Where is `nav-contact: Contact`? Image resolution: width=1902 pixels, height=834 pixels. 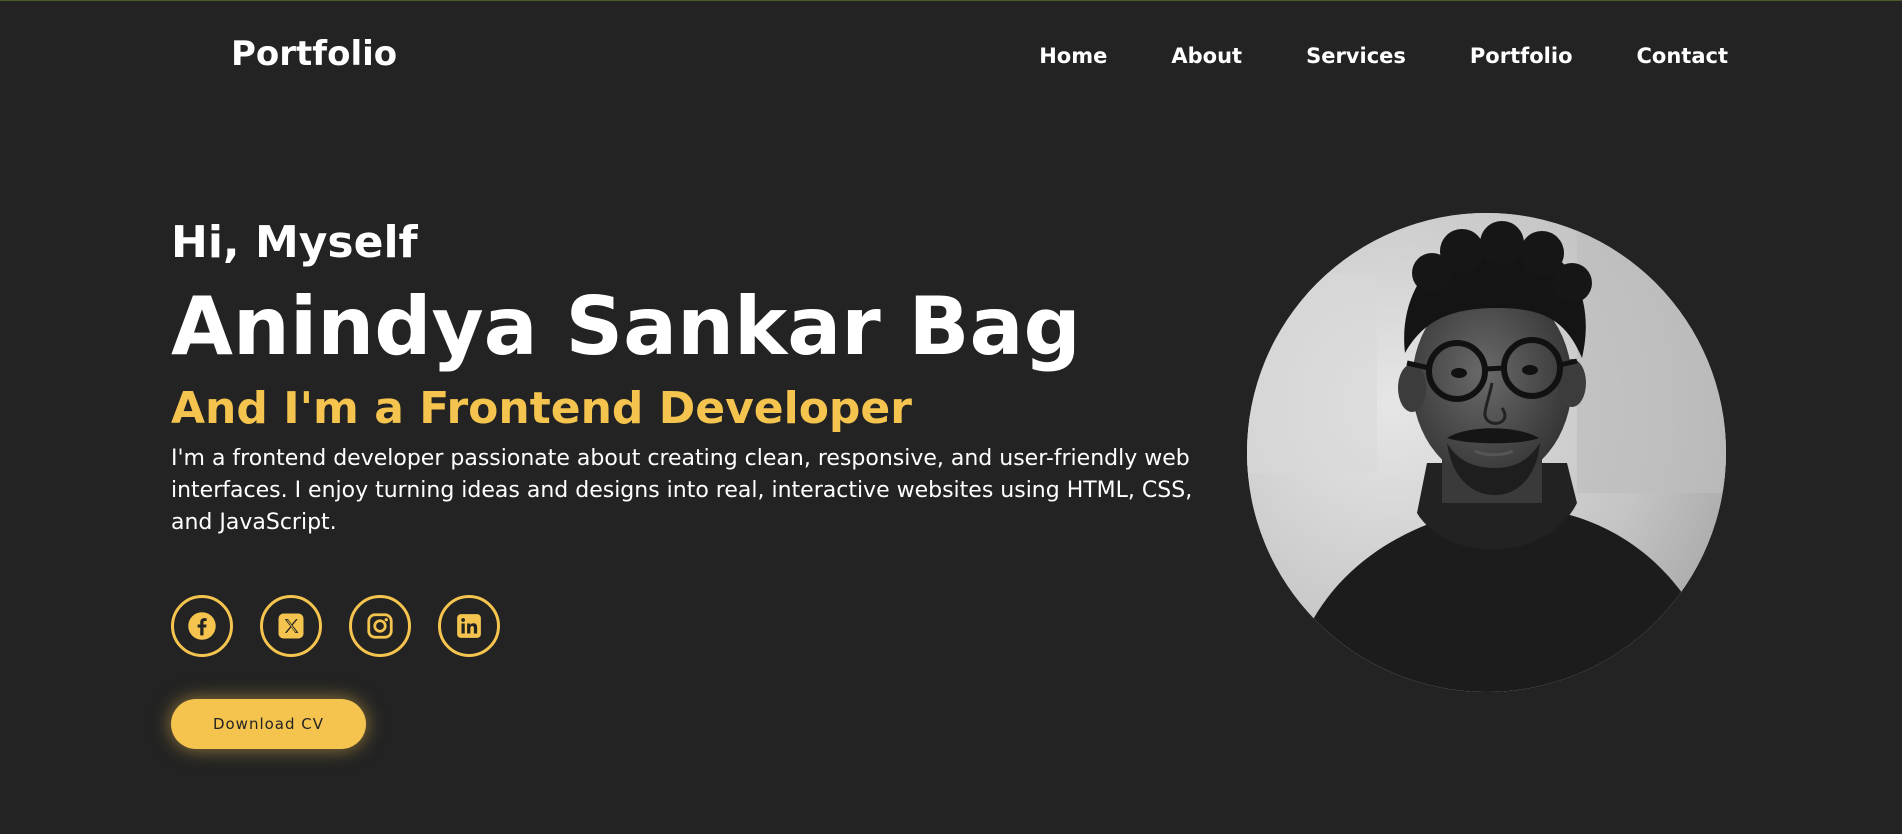
nav-contact: Contact is located at coordinates (1683, 56).